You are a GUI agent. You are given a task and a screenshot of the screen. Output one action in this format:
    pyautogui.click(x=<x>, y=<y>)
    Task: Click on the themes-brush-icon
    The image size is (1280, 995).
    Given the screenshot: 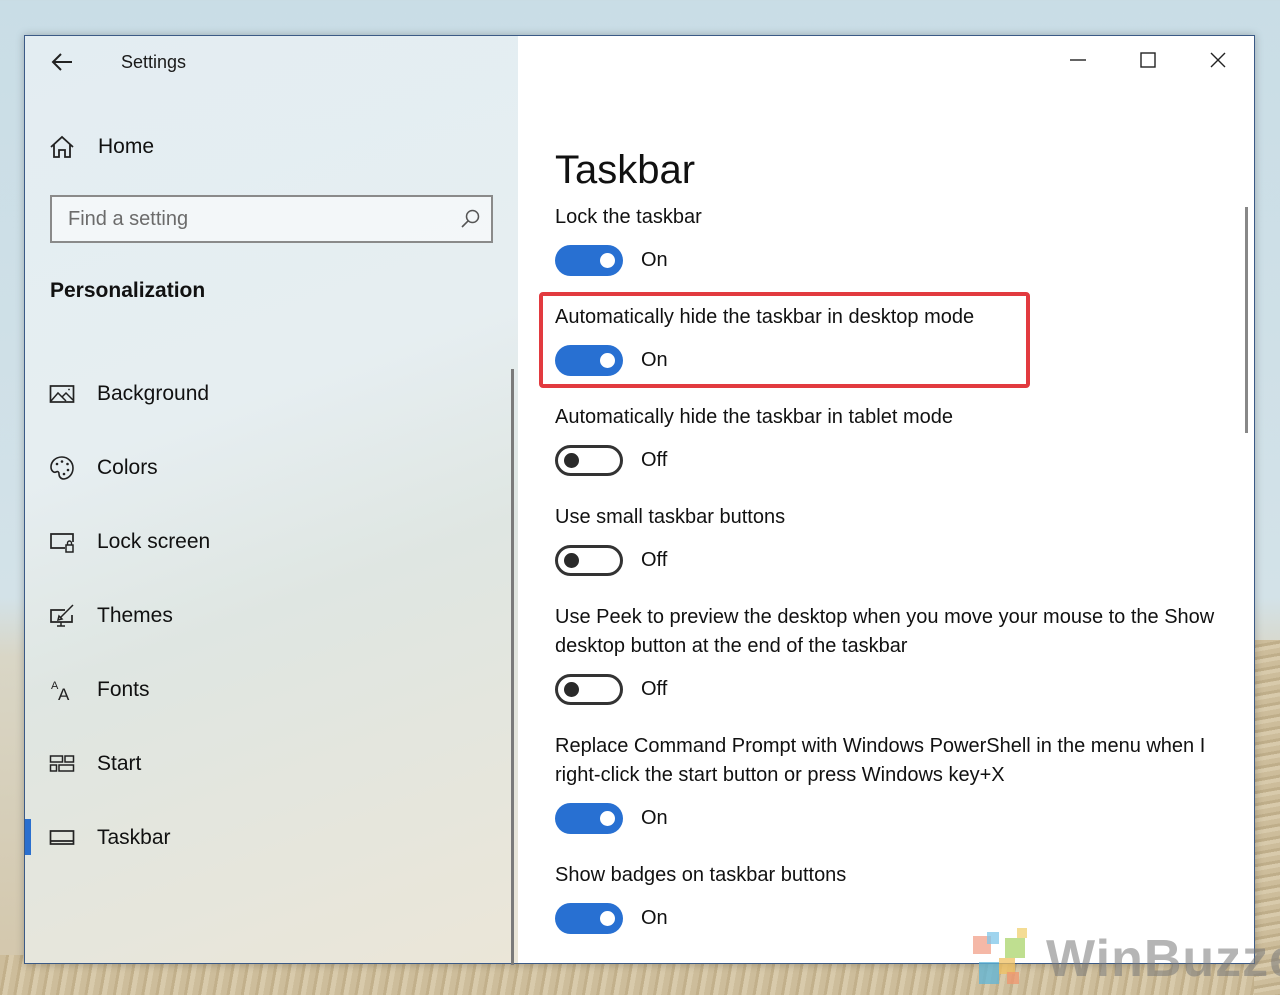 What is the action you would take?
    pyautogui.click(x=62, y=615)
    